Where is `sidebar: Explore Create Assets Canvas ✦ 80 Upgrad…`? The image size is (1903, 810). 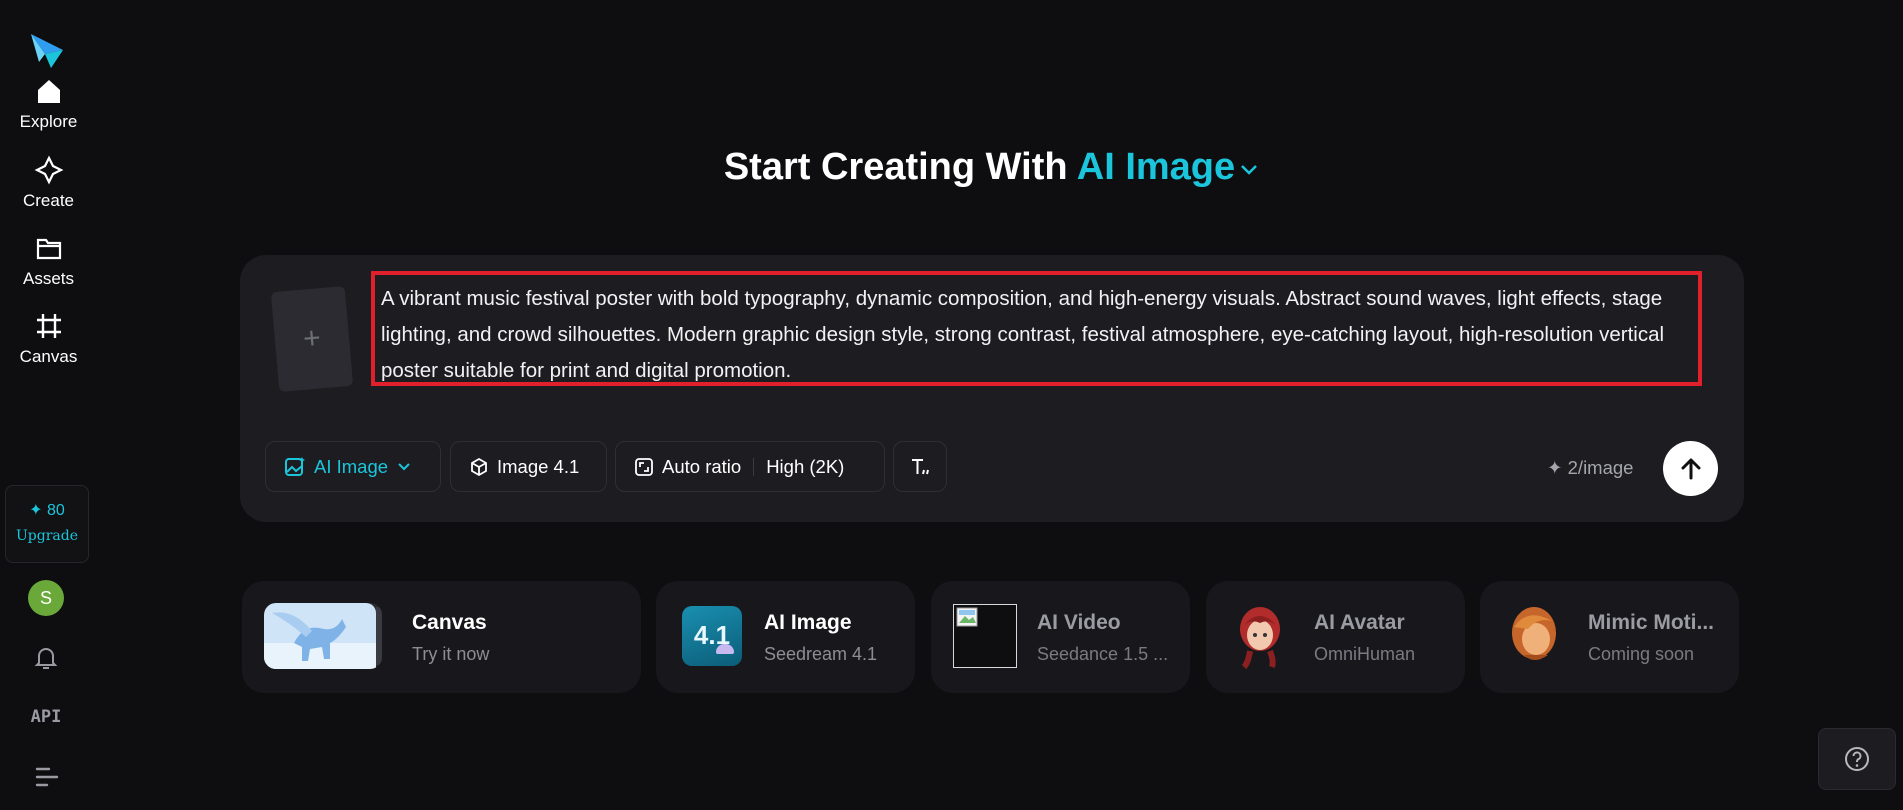
sidebar: Explore Create Assets Canvas ✦ 80 Upgrad… is located at coordinates (48, 405).